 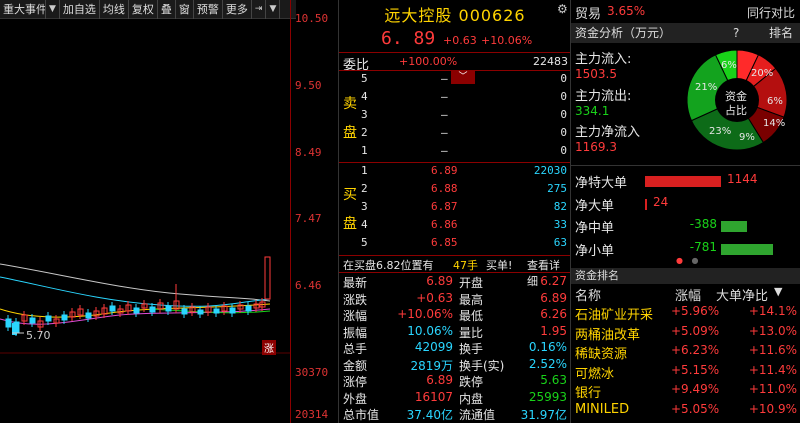 I want to click on ask-row: 5 – 0, so click(x=464, y=81).